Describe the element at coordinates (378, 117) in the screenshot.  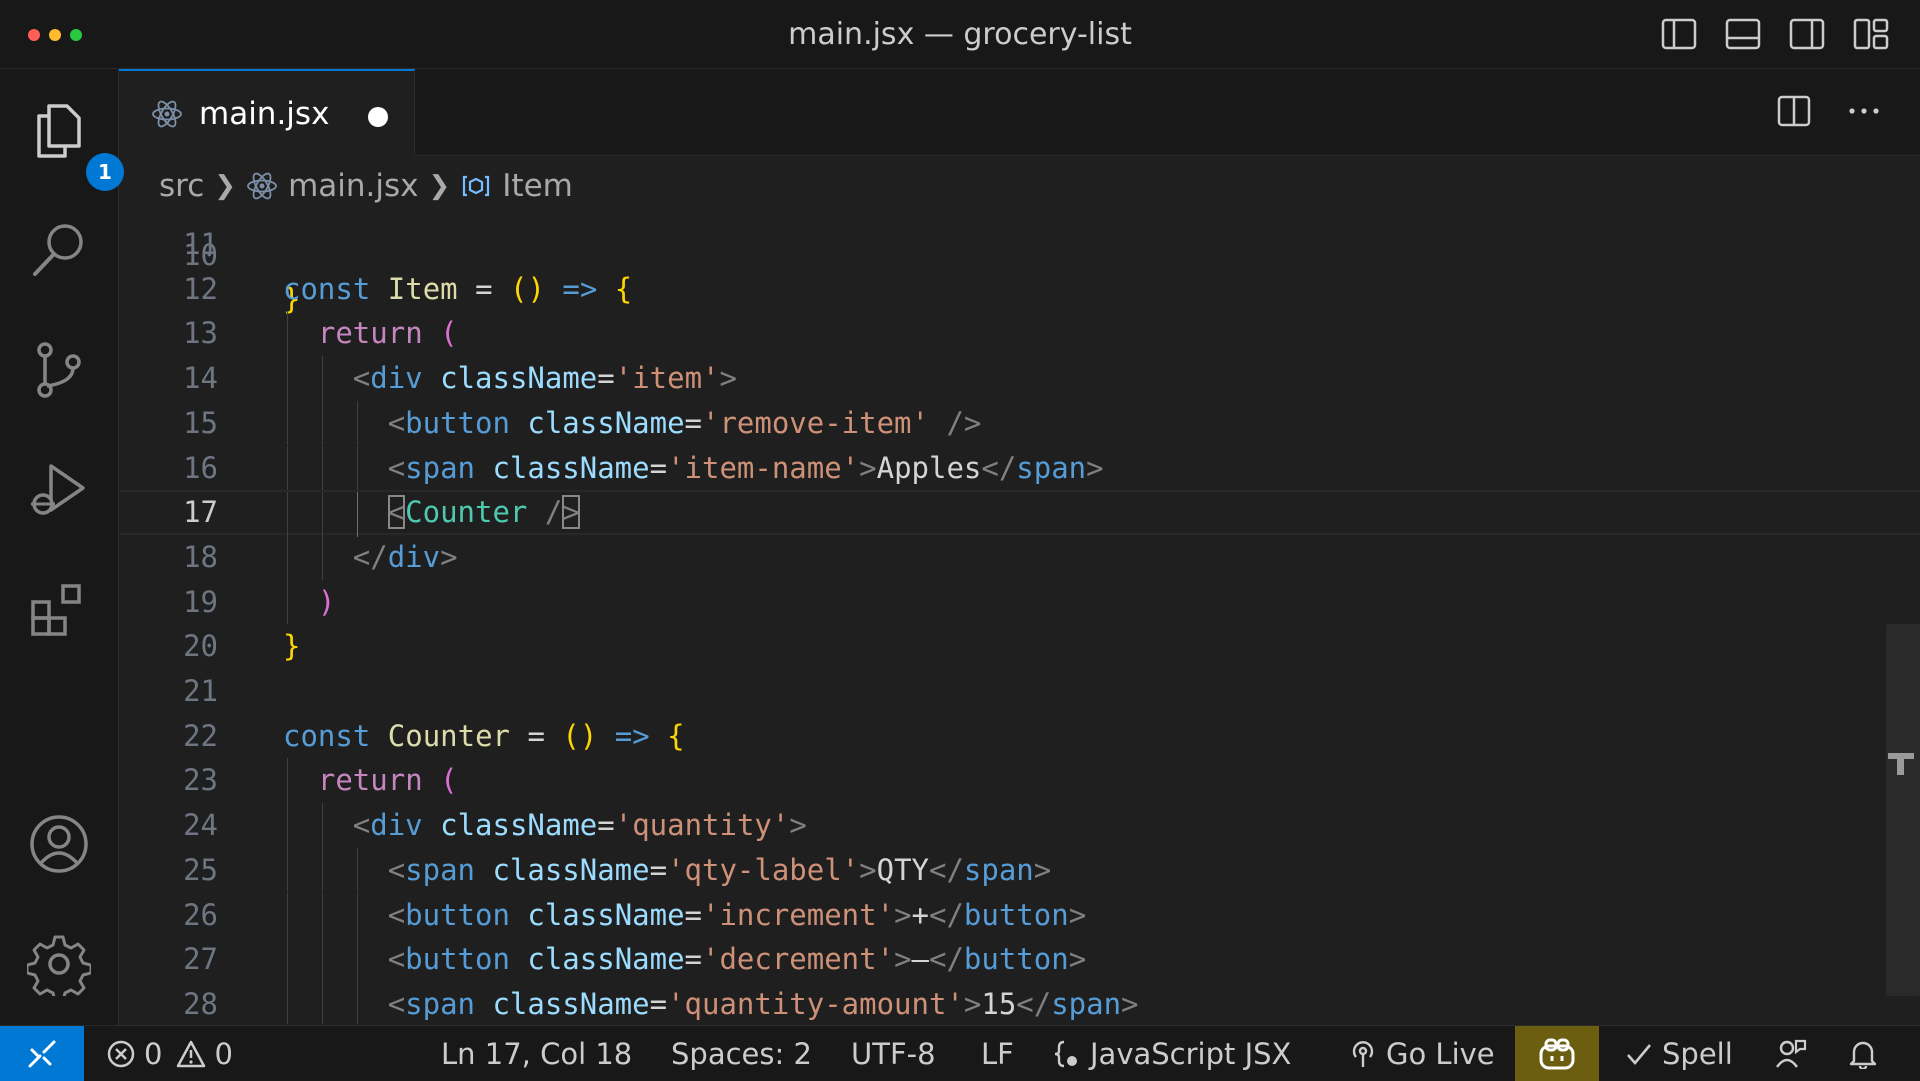
I see `unsaved-changes-dot` at that location.